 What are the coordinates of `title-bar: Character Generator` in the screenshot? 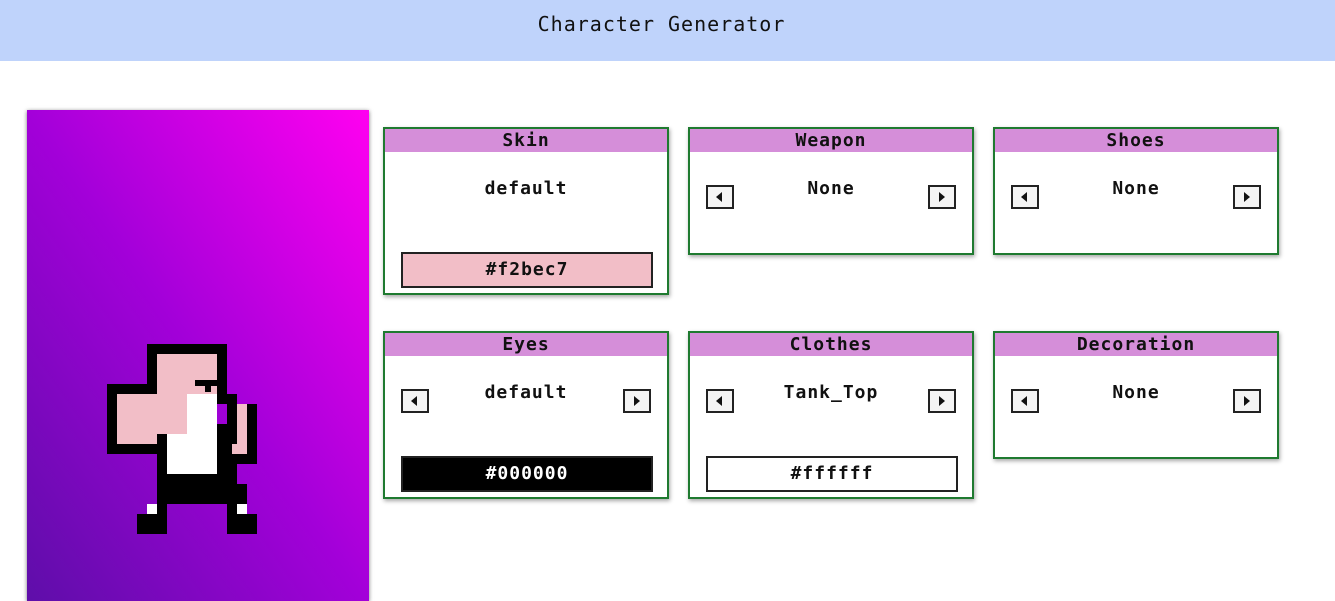 It's located at (667, 30).